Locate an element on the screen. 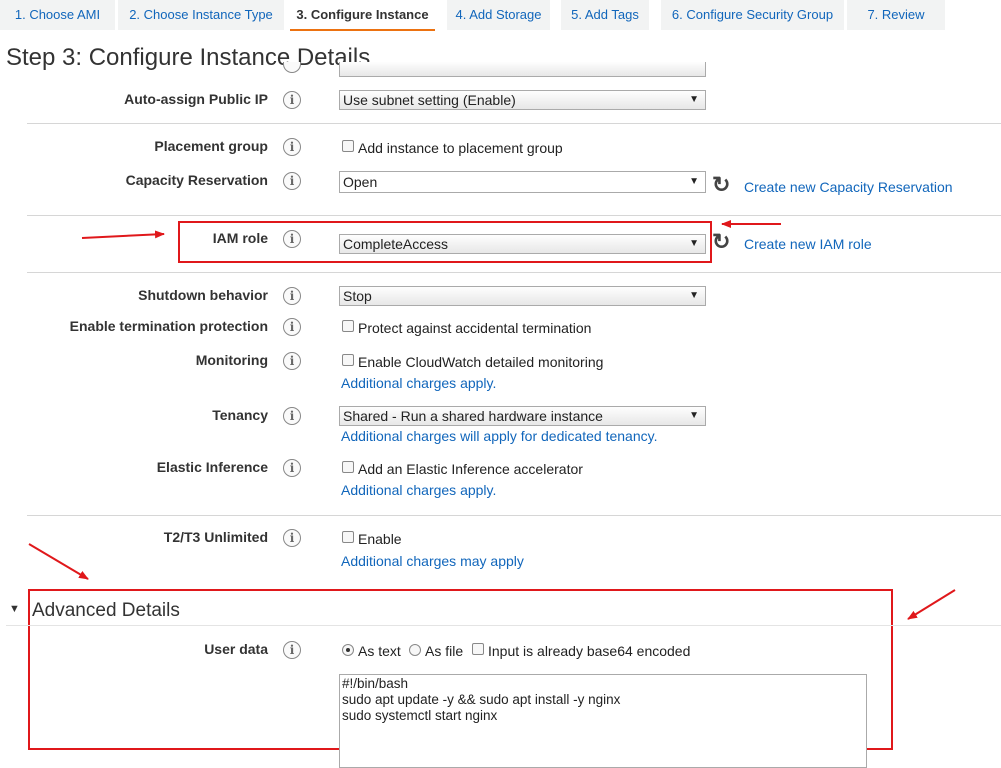  arrow-to-advanced-details-right is located at coordinates (931, 604).